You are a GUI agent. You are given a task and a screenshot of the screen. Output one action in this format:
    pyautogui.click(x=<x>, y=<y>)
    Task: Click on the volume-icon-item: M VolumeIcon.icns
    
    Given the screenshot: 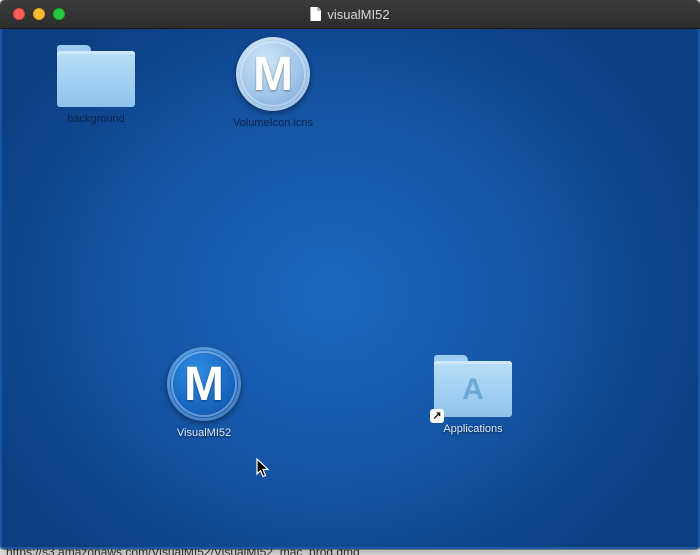 What is the action you would take?
    pyautogui.click(x=273, y=83)
    